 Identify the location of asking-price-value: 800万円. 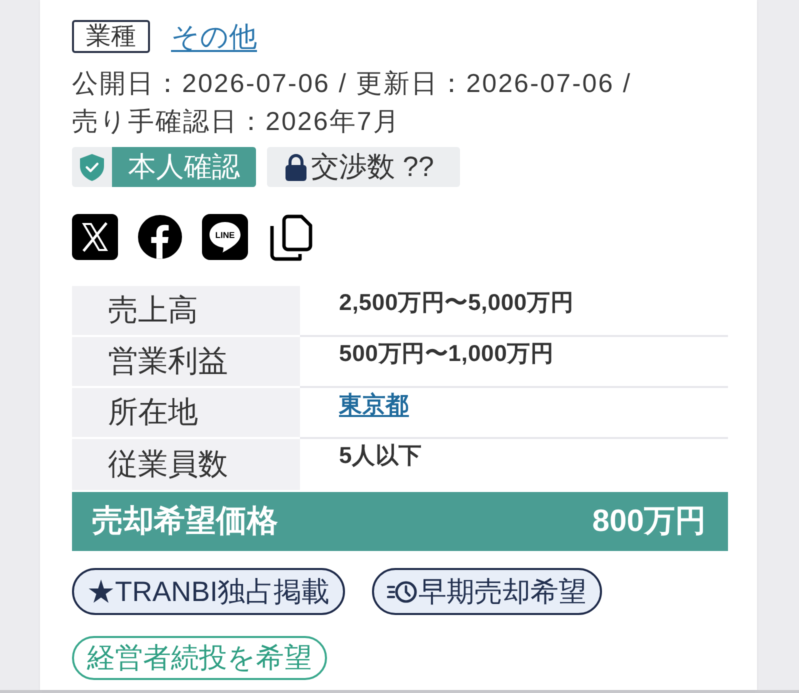
(649, 521).